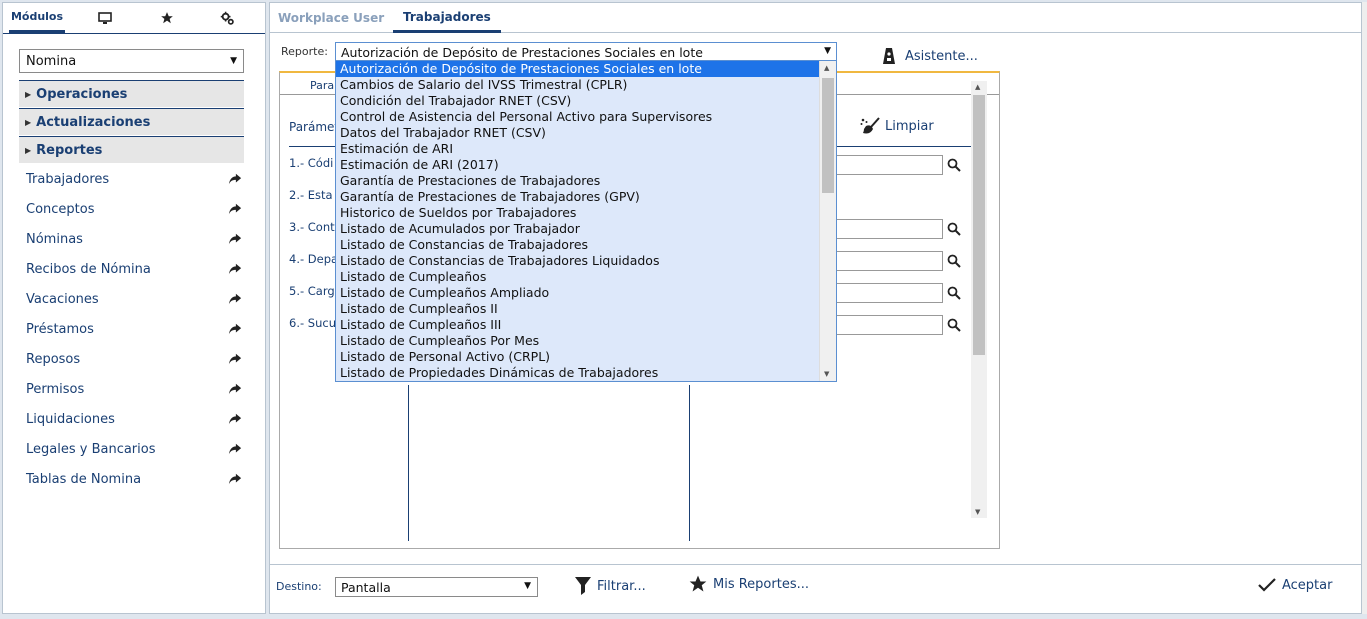  Describe the element at coordinates (909, 126) in the screenshot. I see `limpiar-label: Limpiar` at that location.